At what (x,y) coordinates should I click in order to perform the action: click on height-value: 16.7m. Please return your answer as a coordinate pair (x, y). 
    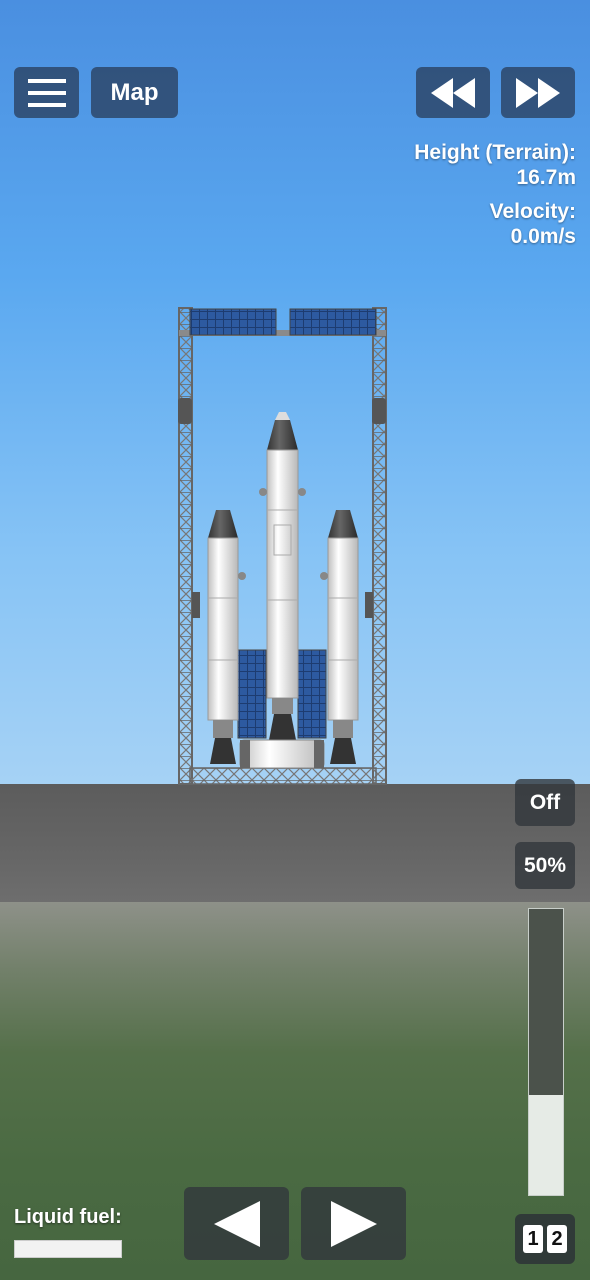
    Looking at the image, I should click on (546, 177).